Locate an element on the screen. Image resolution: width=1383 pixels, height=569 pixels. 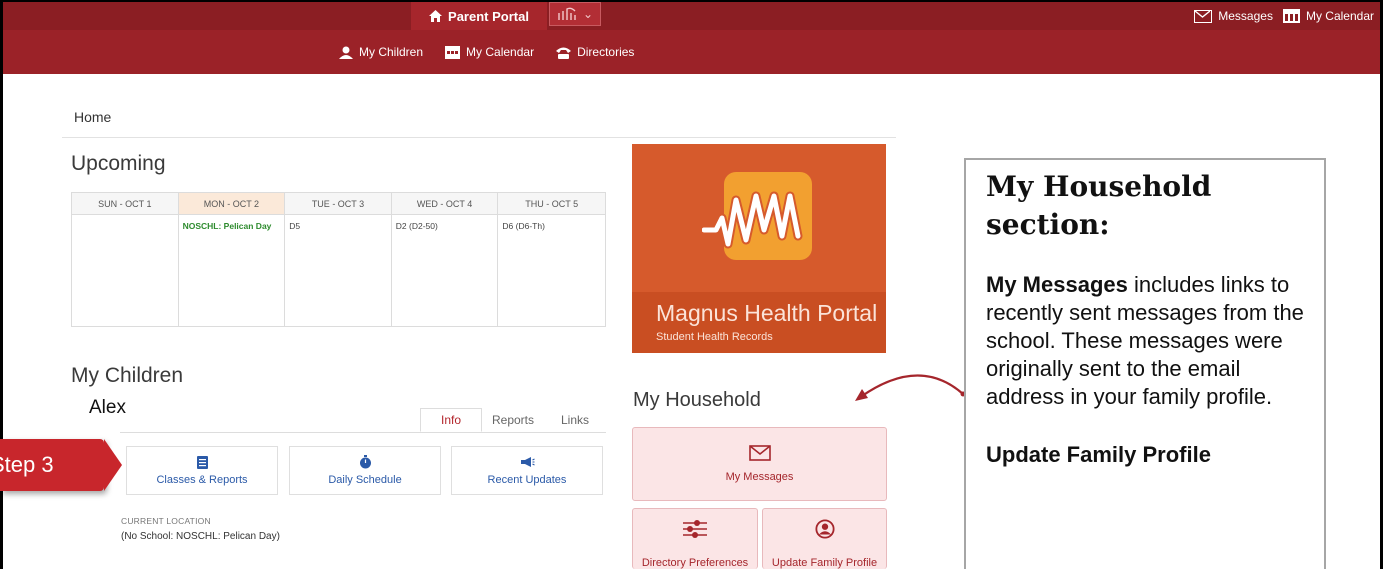
breadcrumb: Home is located at coordinates (92, 117).